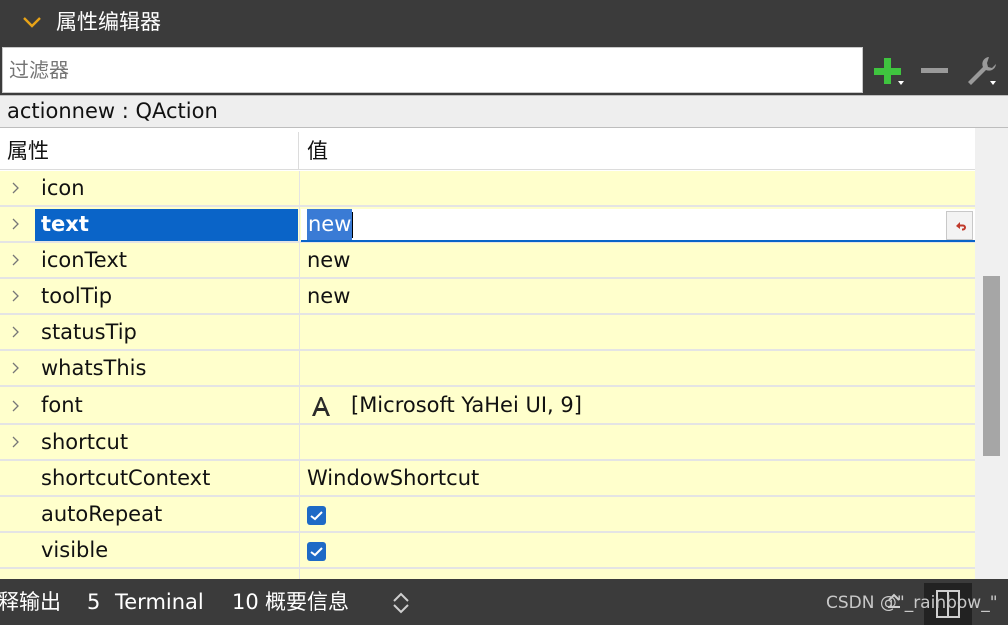  What do you see at coordinates (149, 151) in the screenshot?
I see `header-property: 属性` at bounding box center [149, 151].